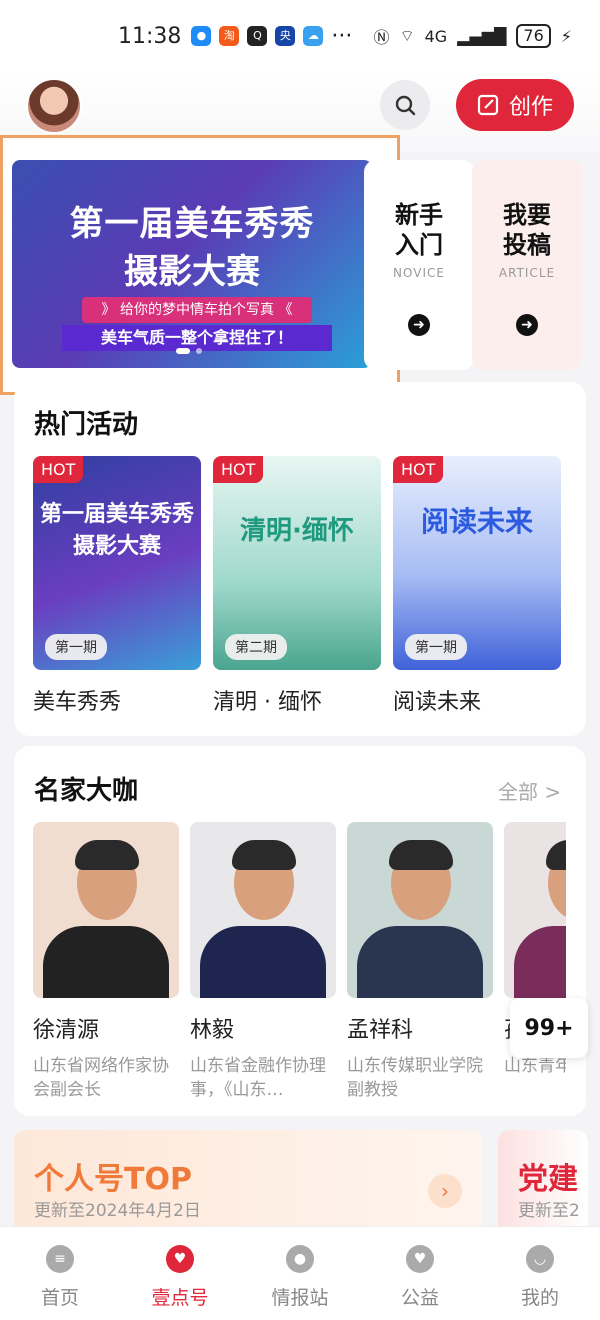 The width and height of the screenshot is (600, 1320). I want to click on activity-image-text: 阅读未来, so click(476, 521).